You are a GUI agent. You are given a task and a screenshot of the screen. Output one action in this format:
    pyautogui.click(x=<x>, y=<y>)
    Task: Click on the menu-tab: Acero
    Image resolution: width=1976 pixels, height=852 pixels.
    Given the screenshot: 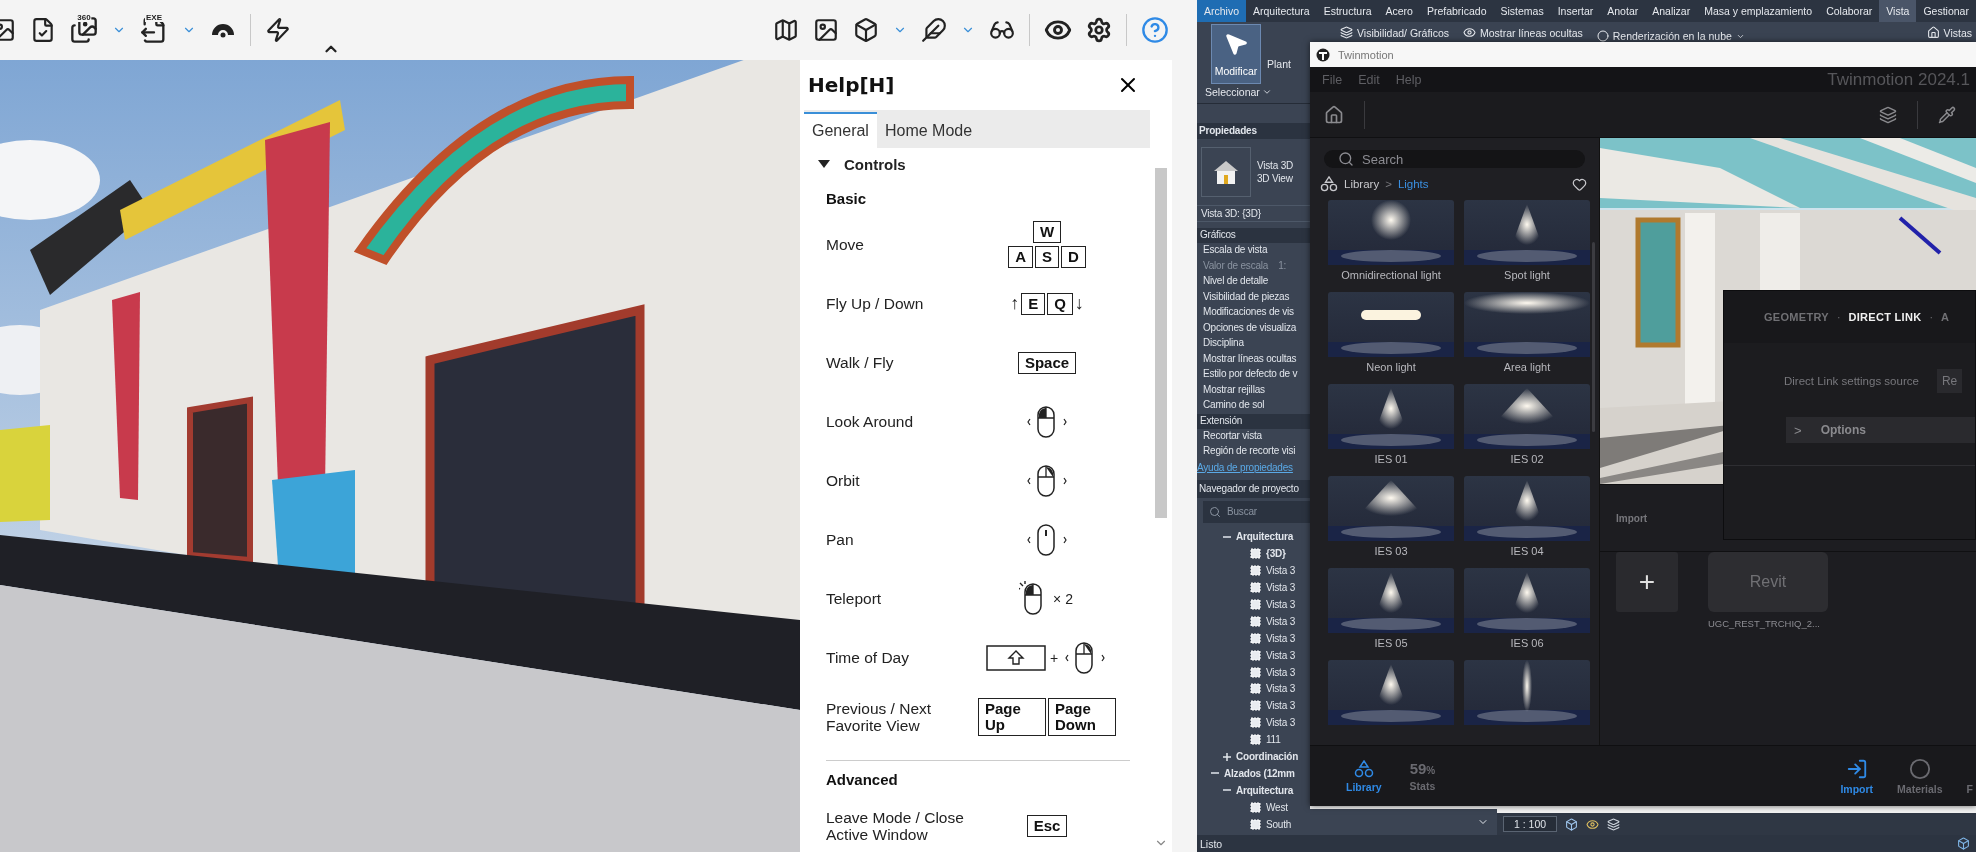 What is the action you would take?
    pyautogui.click(x=1399, y=11)
    